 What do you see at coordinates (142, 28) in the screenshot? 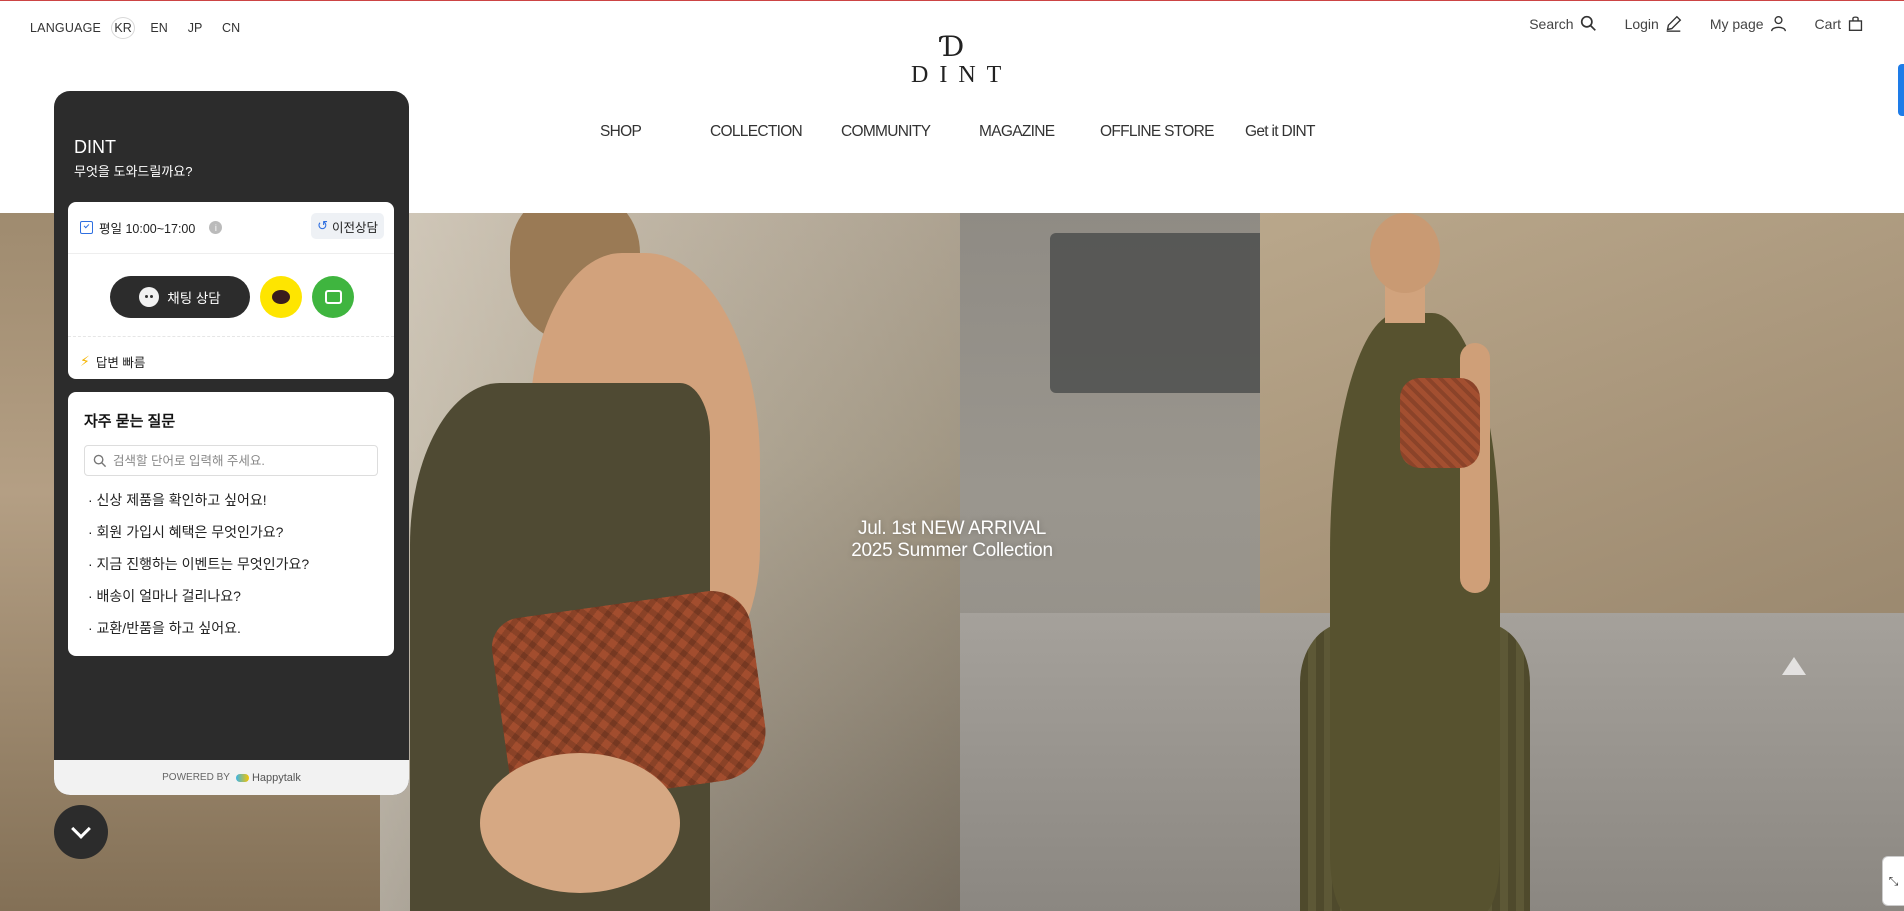
I see `language-selector: LANGUAGE KR EN JP CN` at bounding box center [142, 28].